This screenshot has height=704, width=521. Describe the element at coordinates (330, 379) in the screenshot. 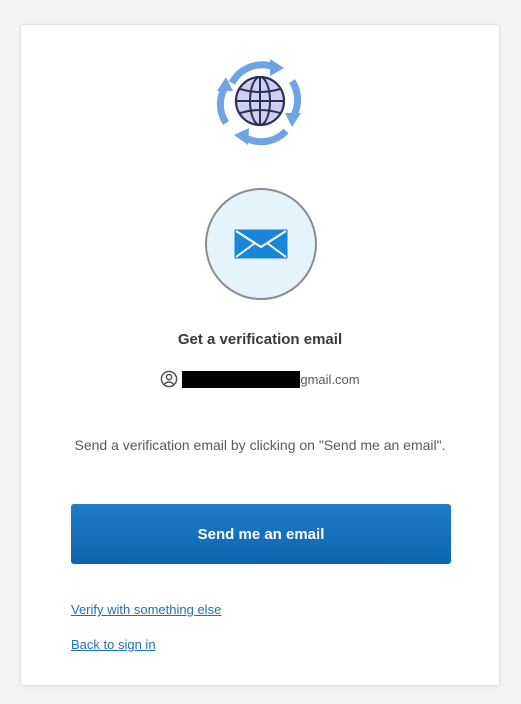

I see `email-suffix: gmail.com` at that location.